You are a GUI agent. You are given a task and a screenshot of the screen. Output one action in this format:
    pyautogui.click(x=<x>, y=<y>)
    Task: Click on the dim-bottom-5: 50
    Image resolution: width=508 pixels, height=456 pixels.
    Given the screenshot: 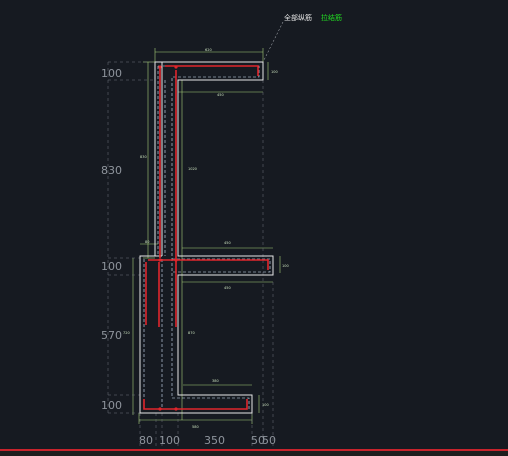 What is the action you would take?
    pyautogui.click(x=269, y=440)
    